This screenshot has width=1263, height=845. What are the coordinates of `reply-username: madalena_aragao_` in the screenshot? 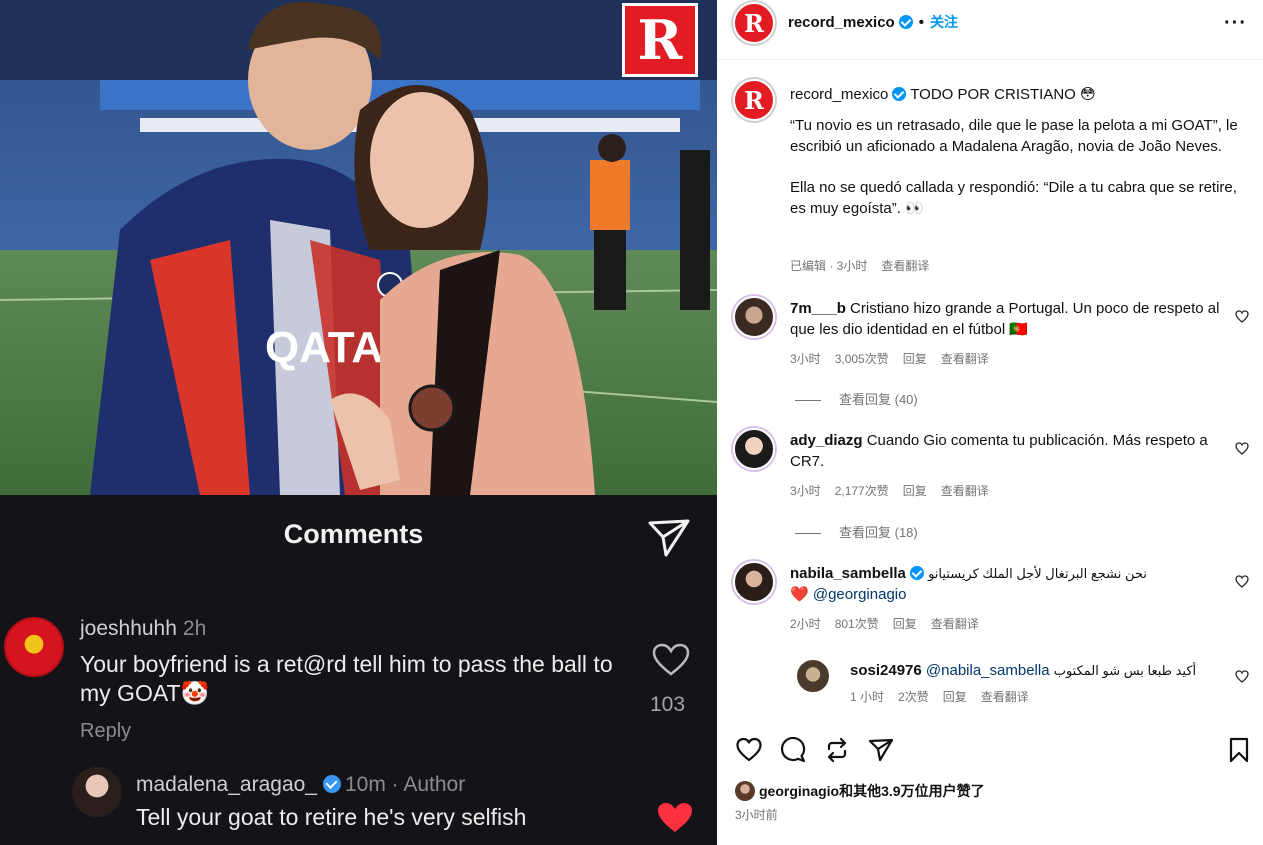 It's located at (226, 784).